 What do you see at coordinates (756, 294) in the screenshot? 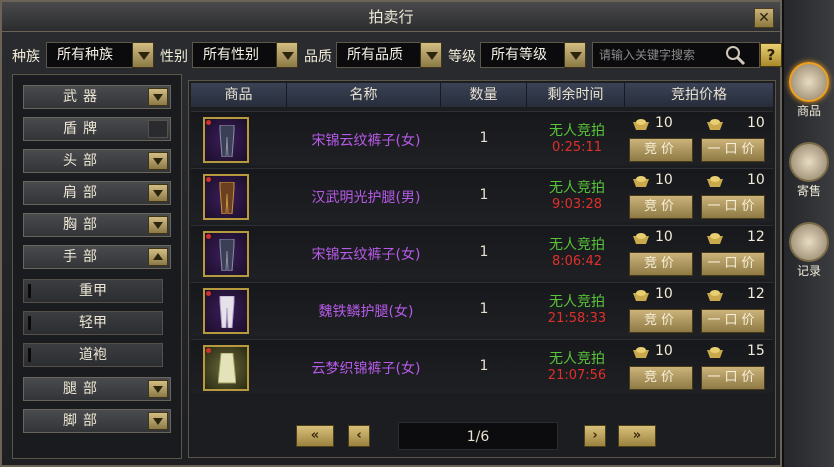
I see `buyout-price: 12` at bounding box center [756, 294].